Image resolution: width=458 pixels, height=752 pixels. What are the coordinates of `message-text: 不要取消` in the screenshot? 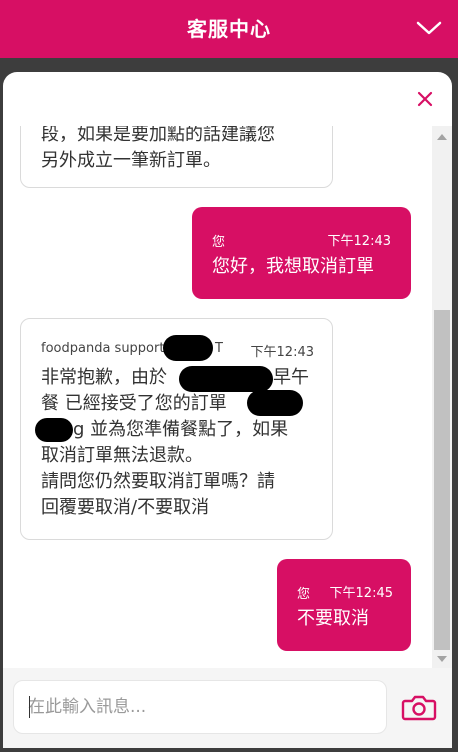 It's located at (333, 618).